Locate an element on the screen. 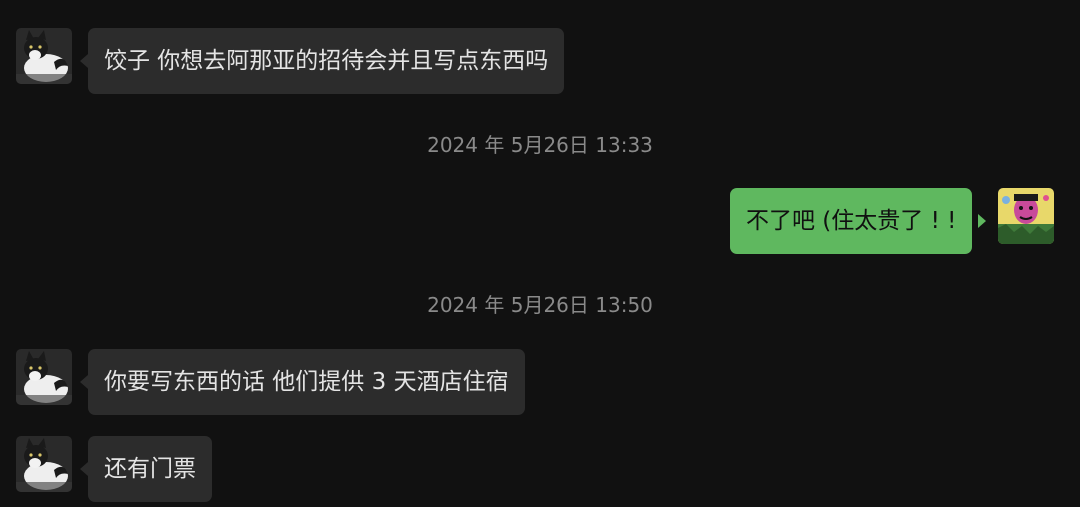  message-timestamp: 2024 年 5月26日 13:50 is located at coordinates (540, 305).